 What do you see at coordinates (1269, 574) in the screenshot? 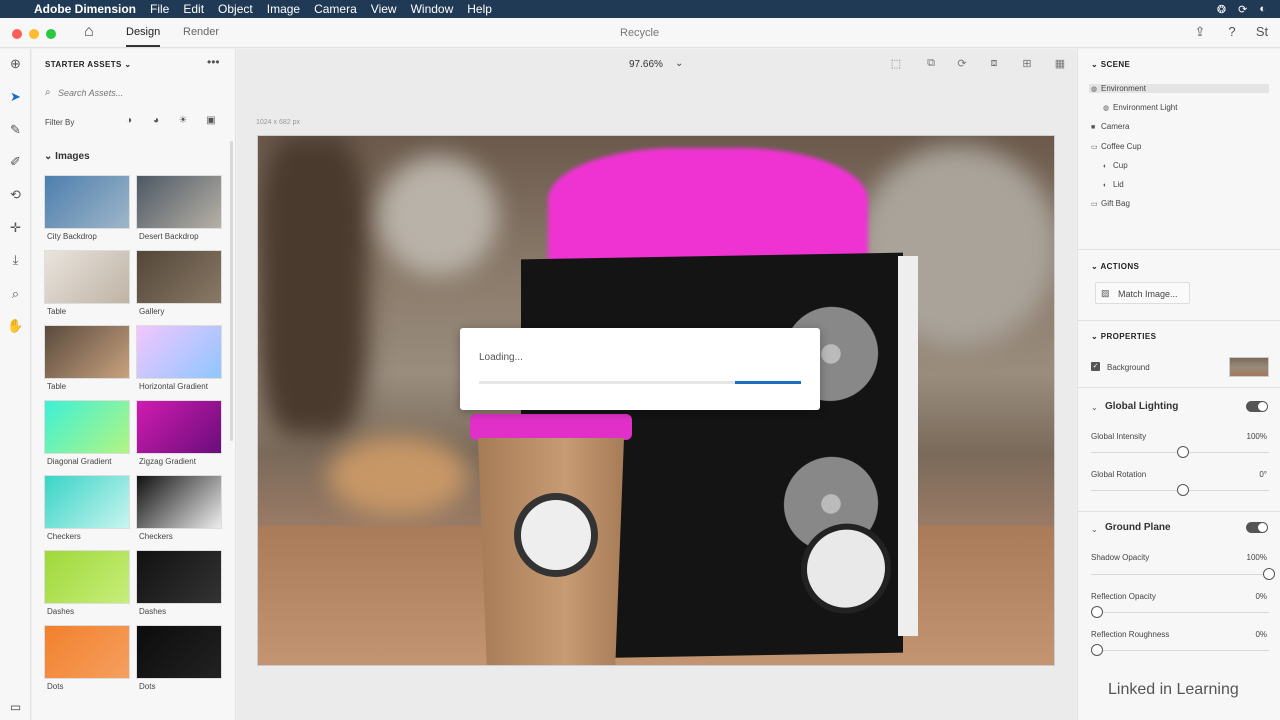
I see `shadow-opacity-knob` at bounding box center [1269, 574].